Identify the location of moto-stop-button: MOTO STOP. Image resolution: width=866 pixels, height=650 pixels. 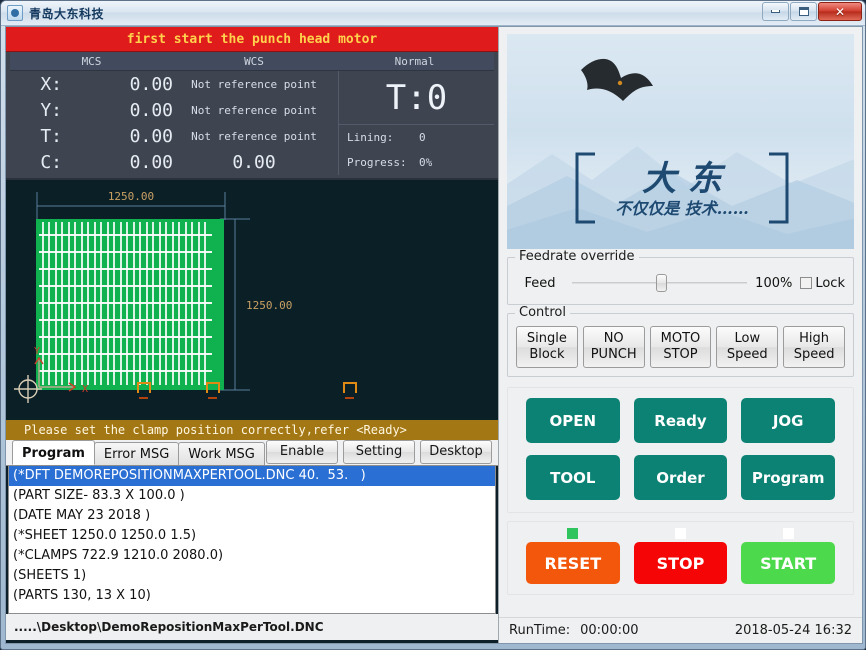
(680, 347).